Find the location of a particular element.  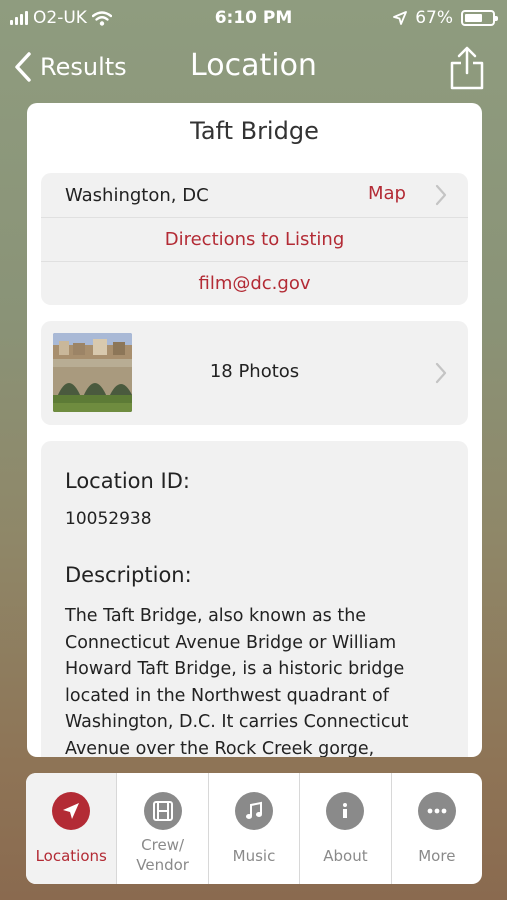

directions-label: Directions to Listing is located at coordinates (254, 239).